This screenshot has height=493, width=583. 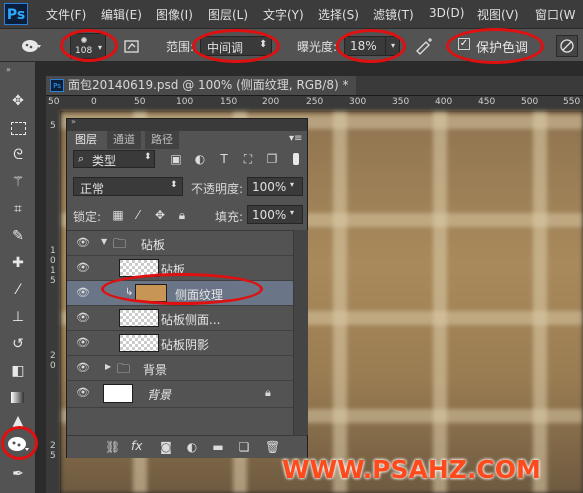 What do you see at coordinates (555, 14) in the screenshot?
I see `menu-window: 窗口(W` at bounding box center [555, 14].